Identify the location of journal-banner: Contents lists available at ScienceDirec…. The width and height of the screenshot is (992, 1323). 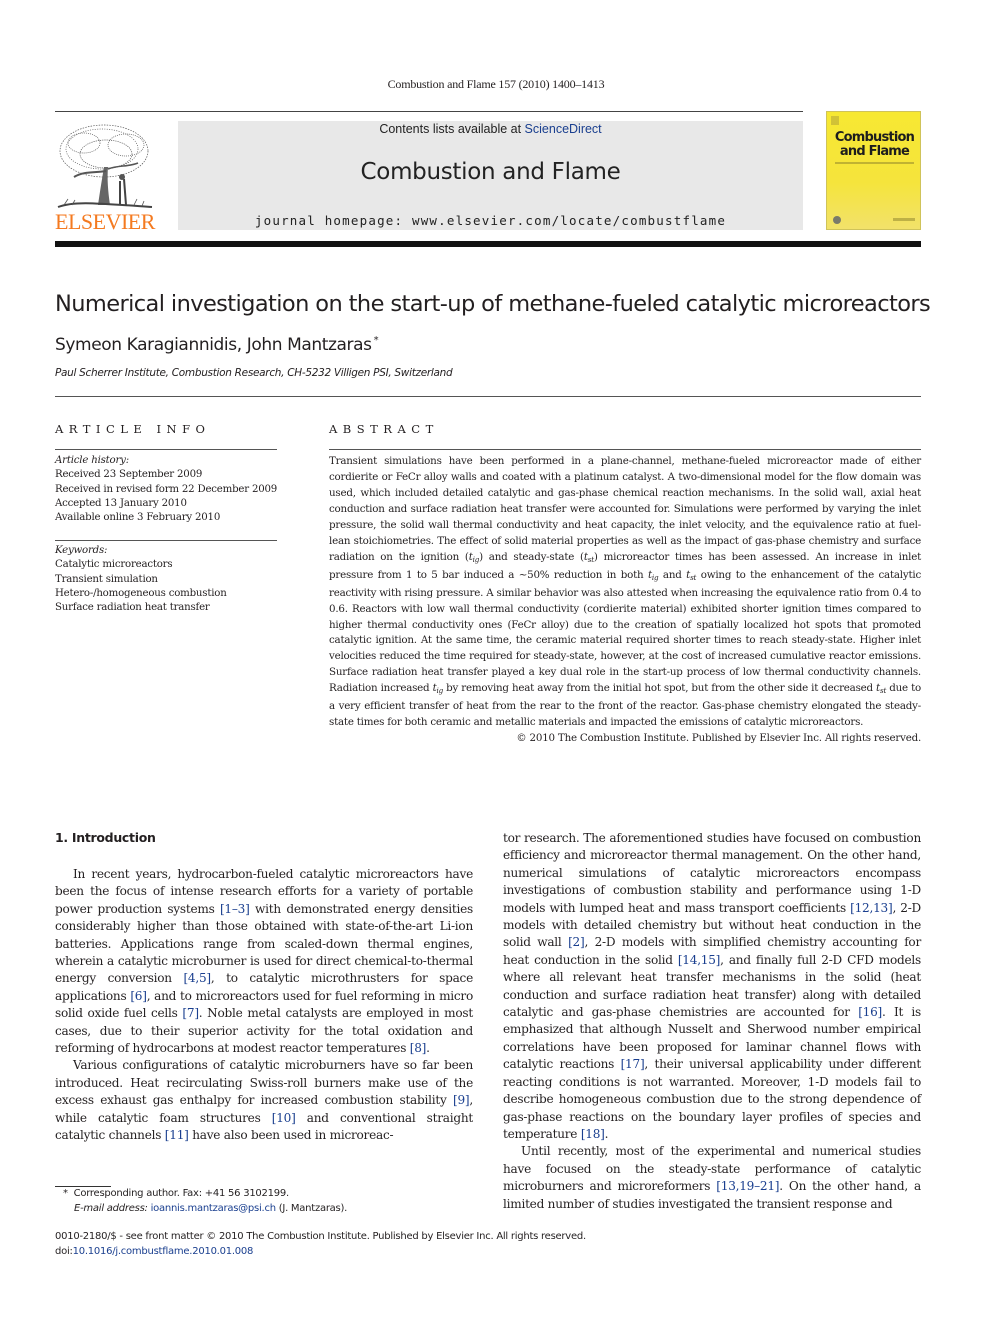
(490, 175).